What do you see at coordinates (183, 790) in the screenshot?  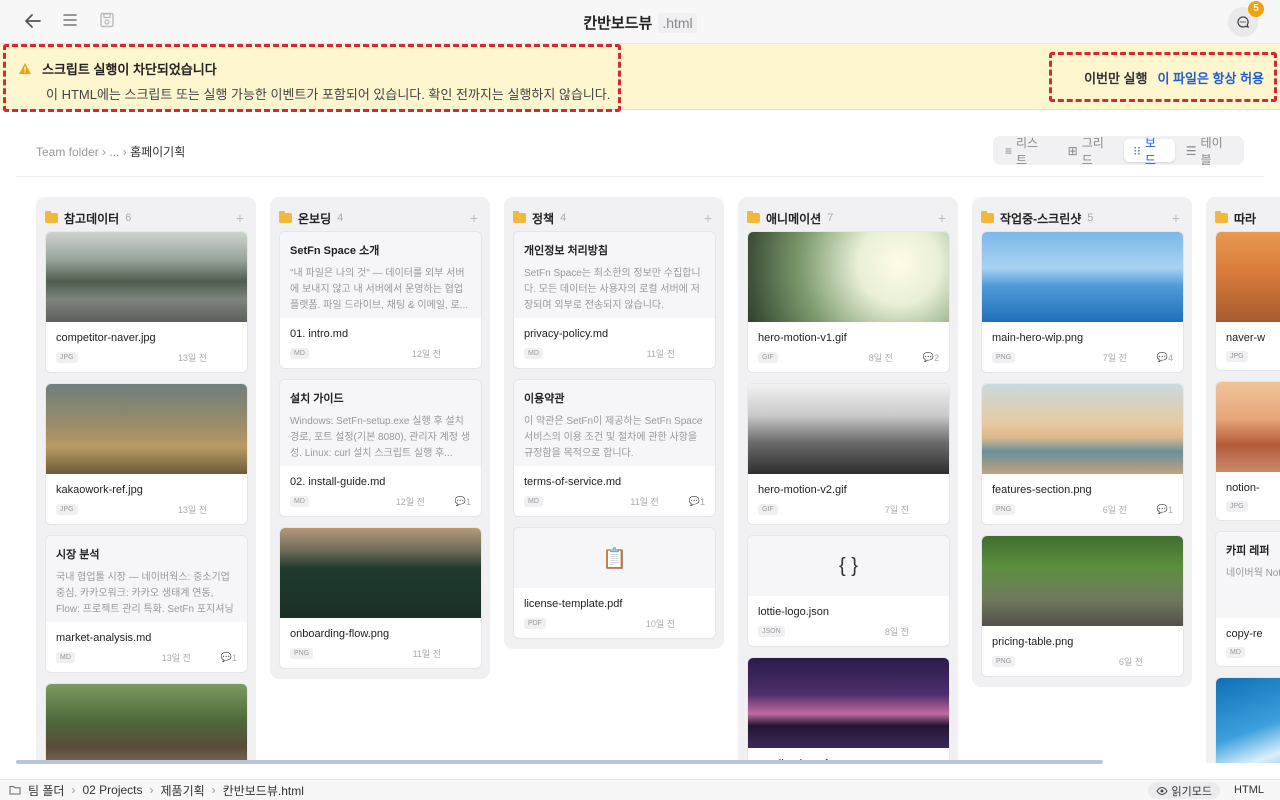 I see `status-path-segment: 제품기획` at bounding box center [183, 790].